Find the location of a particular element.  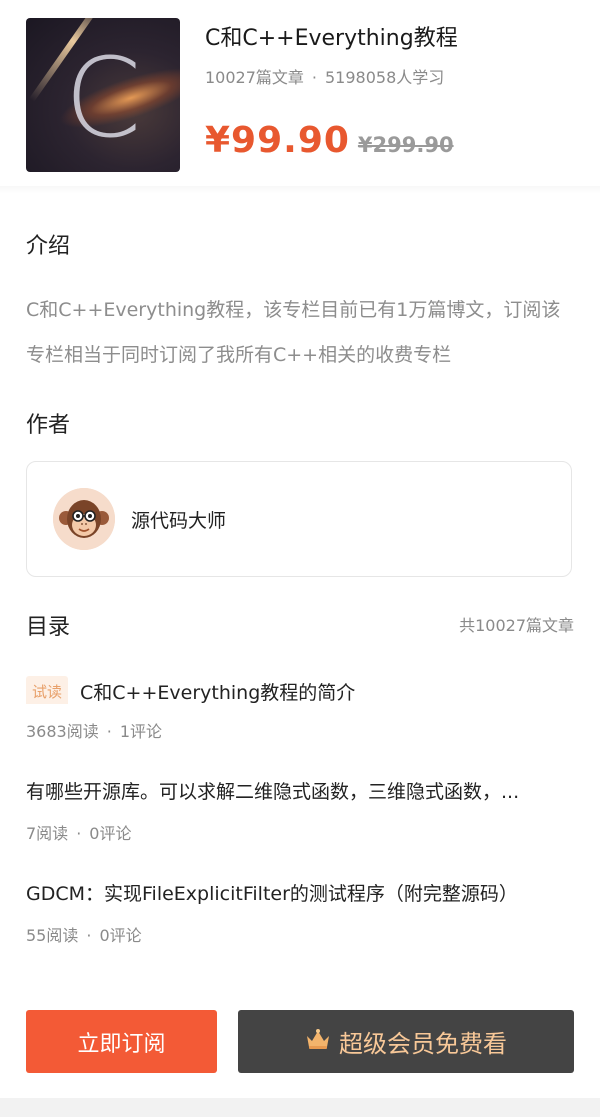

toc-item: 有哪些开源库。可以求解二维隐式函数，三维隐式函数，... 7阅读 · 0评论 is located at coordinates (301, 811).